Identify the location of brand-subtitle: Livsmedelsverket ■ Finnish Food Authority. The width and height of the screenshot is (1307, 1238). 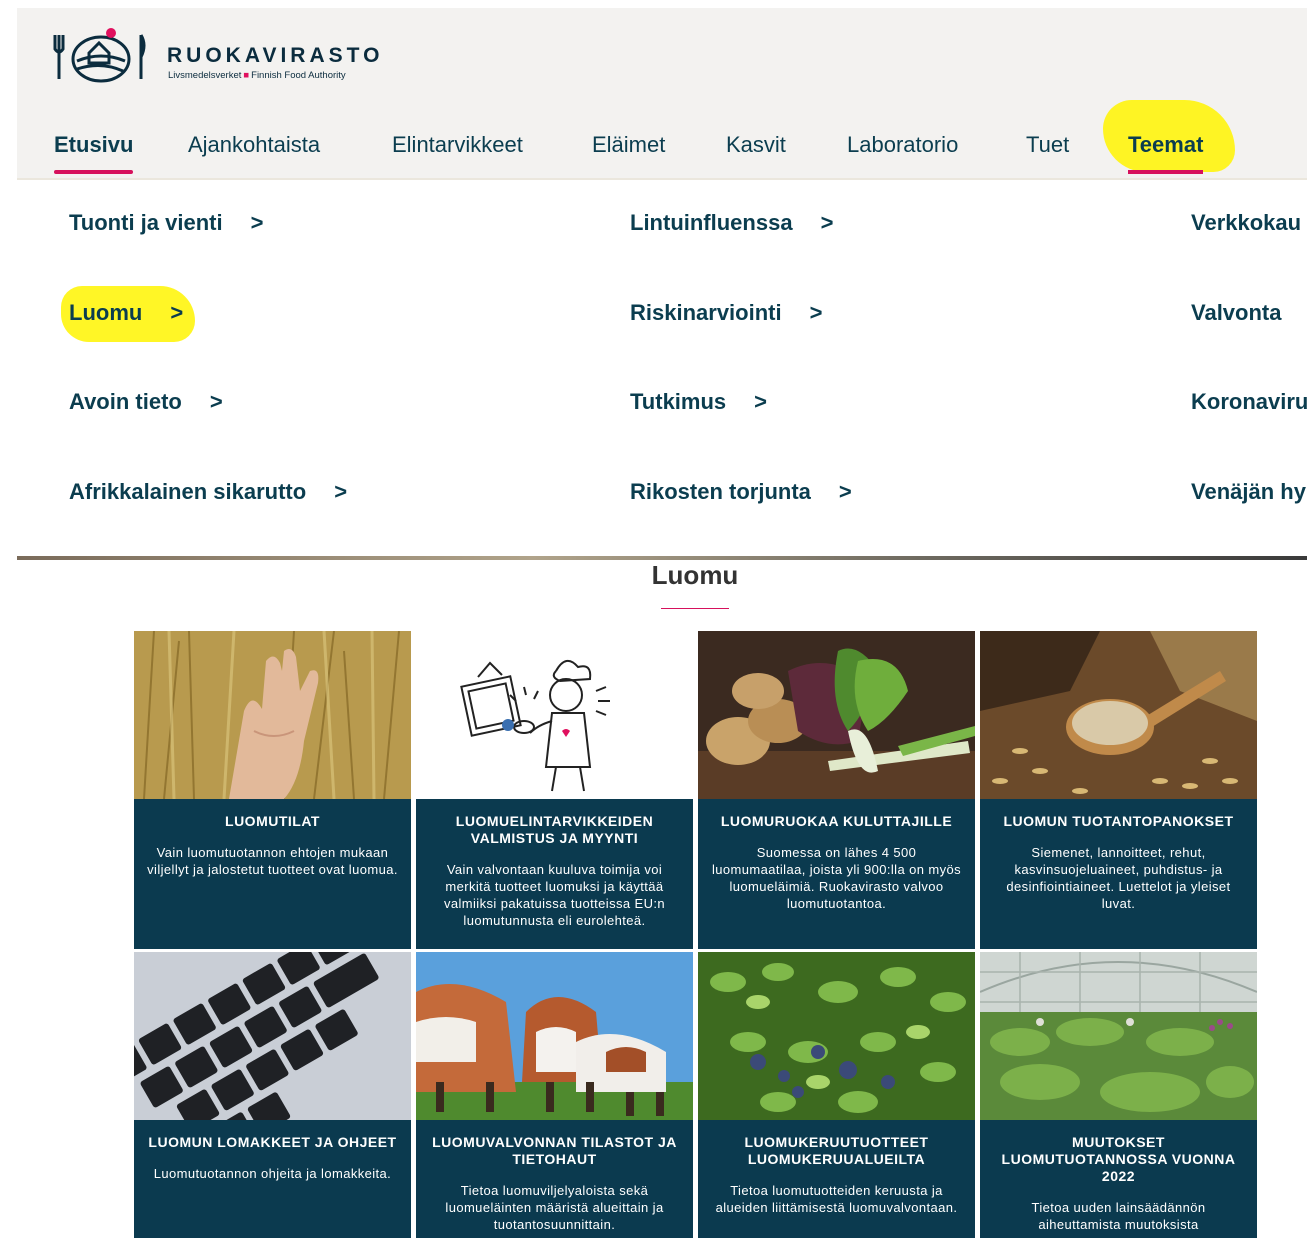
(257, 75).